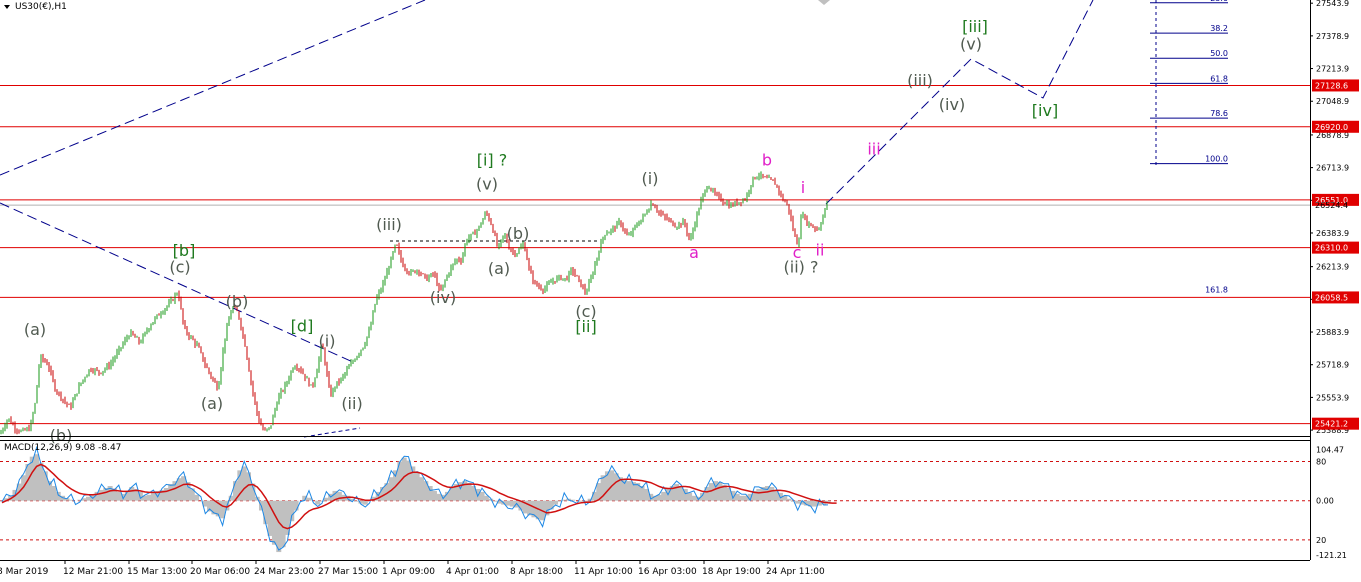 The height and width of the screenshot is (582, 1361). Describe the element at coordinates (1331, 248) in the screenshot. I see `level-price-label: 26310.0` at that location.